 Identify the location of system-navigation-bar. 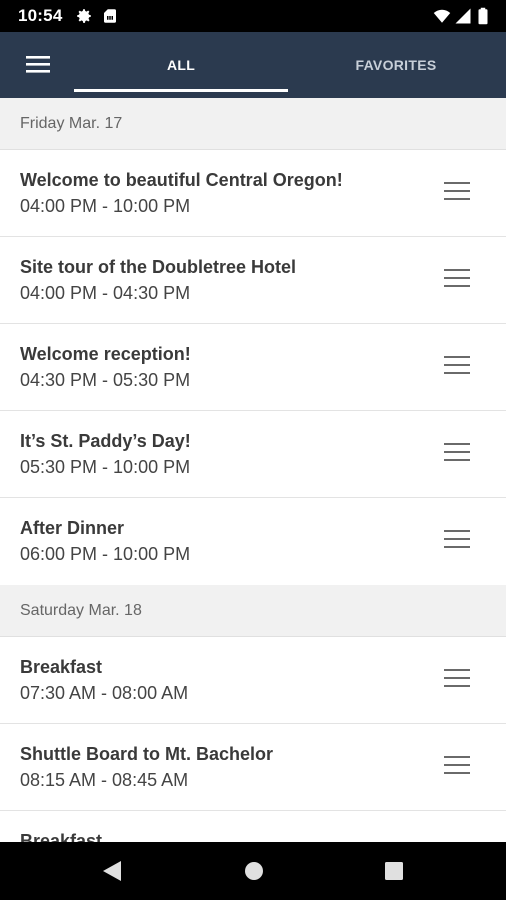
(253, 871).